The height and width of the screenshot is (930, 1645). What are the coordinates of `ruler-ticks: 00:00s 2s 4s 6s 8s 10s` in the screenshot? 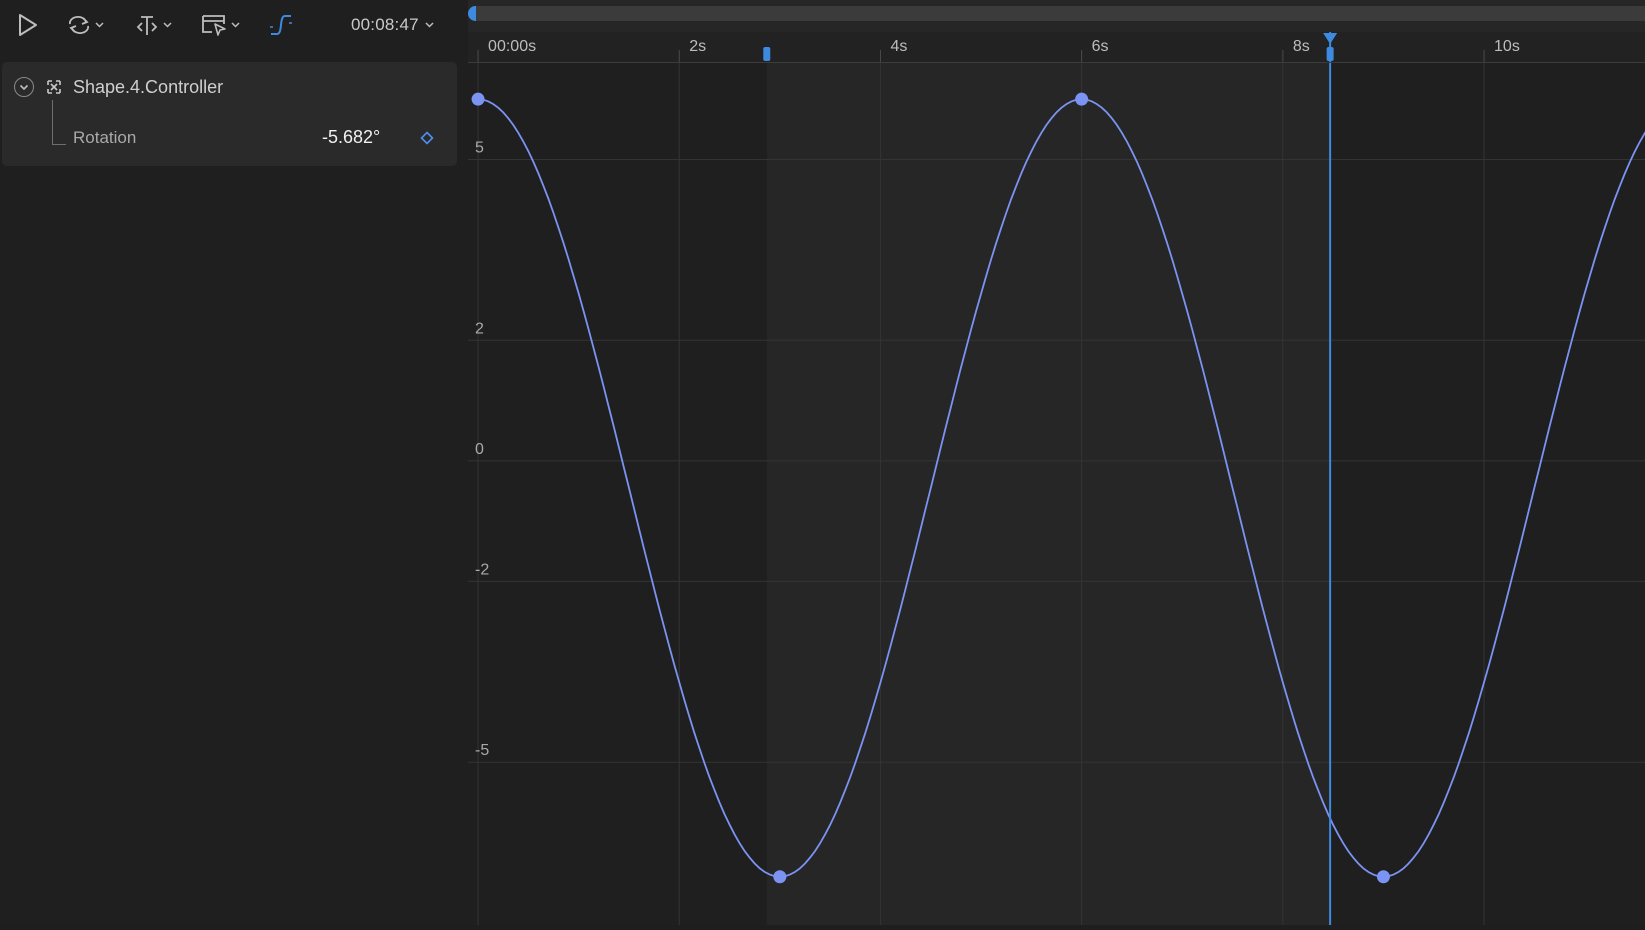 It's located at (998, 47).